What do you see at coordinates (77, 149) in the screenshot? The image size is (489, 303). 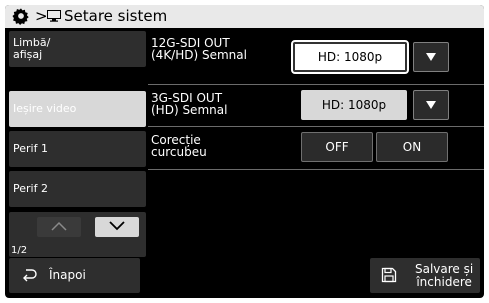 I see `sidebar-item-peripheral-1: Perif 1` at bounding box center [77, 149].